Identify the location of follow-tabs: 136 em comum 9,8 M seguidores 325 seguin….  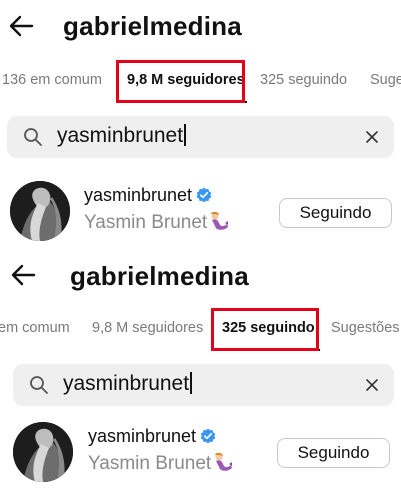
(200, 81).